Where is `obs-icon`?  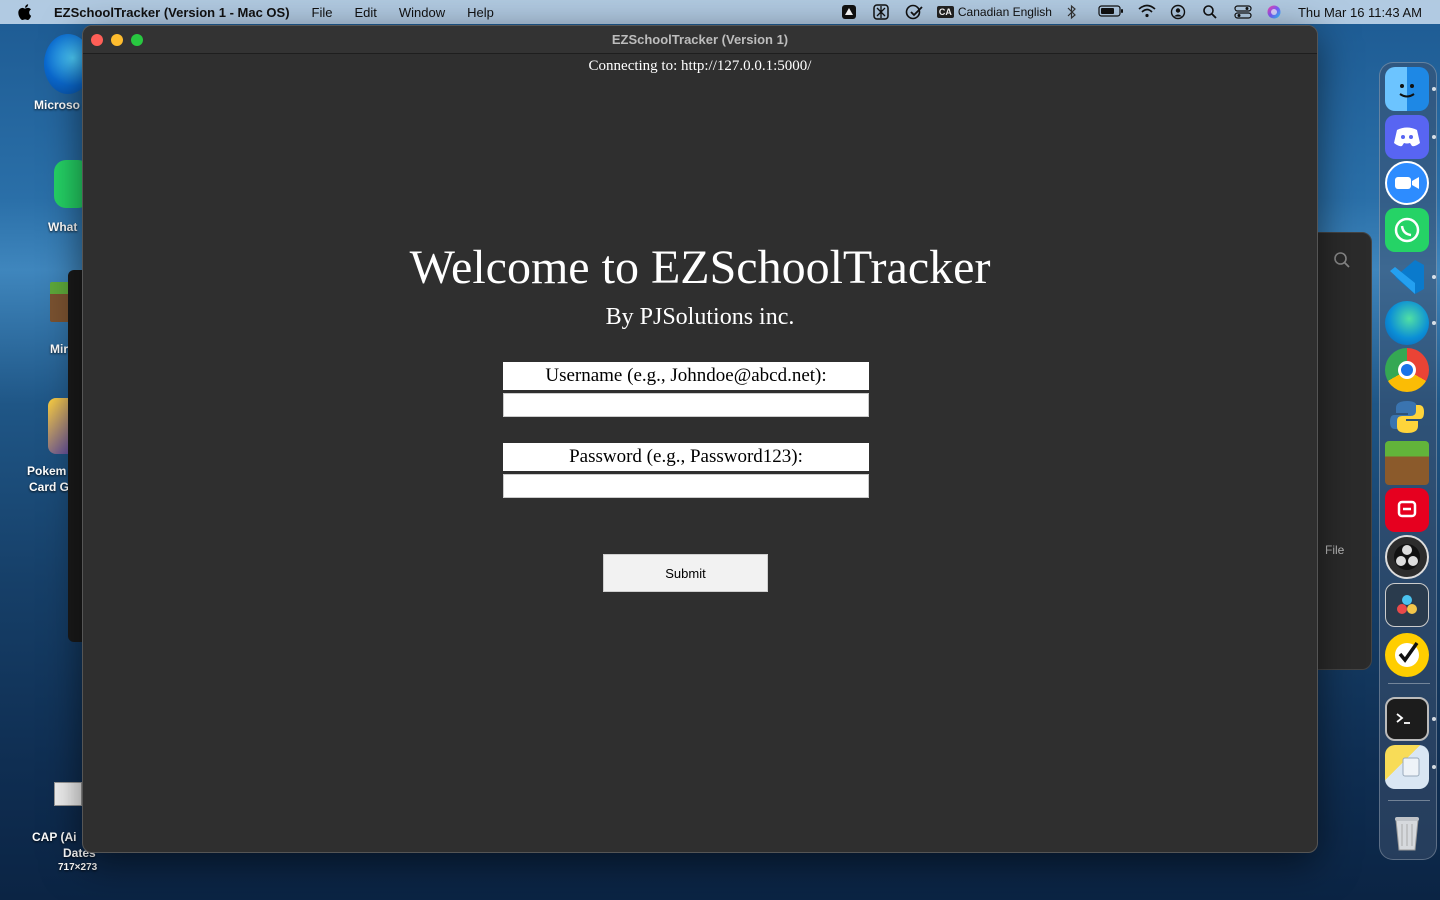
obs-icon is located at coordinates (1407, 557).